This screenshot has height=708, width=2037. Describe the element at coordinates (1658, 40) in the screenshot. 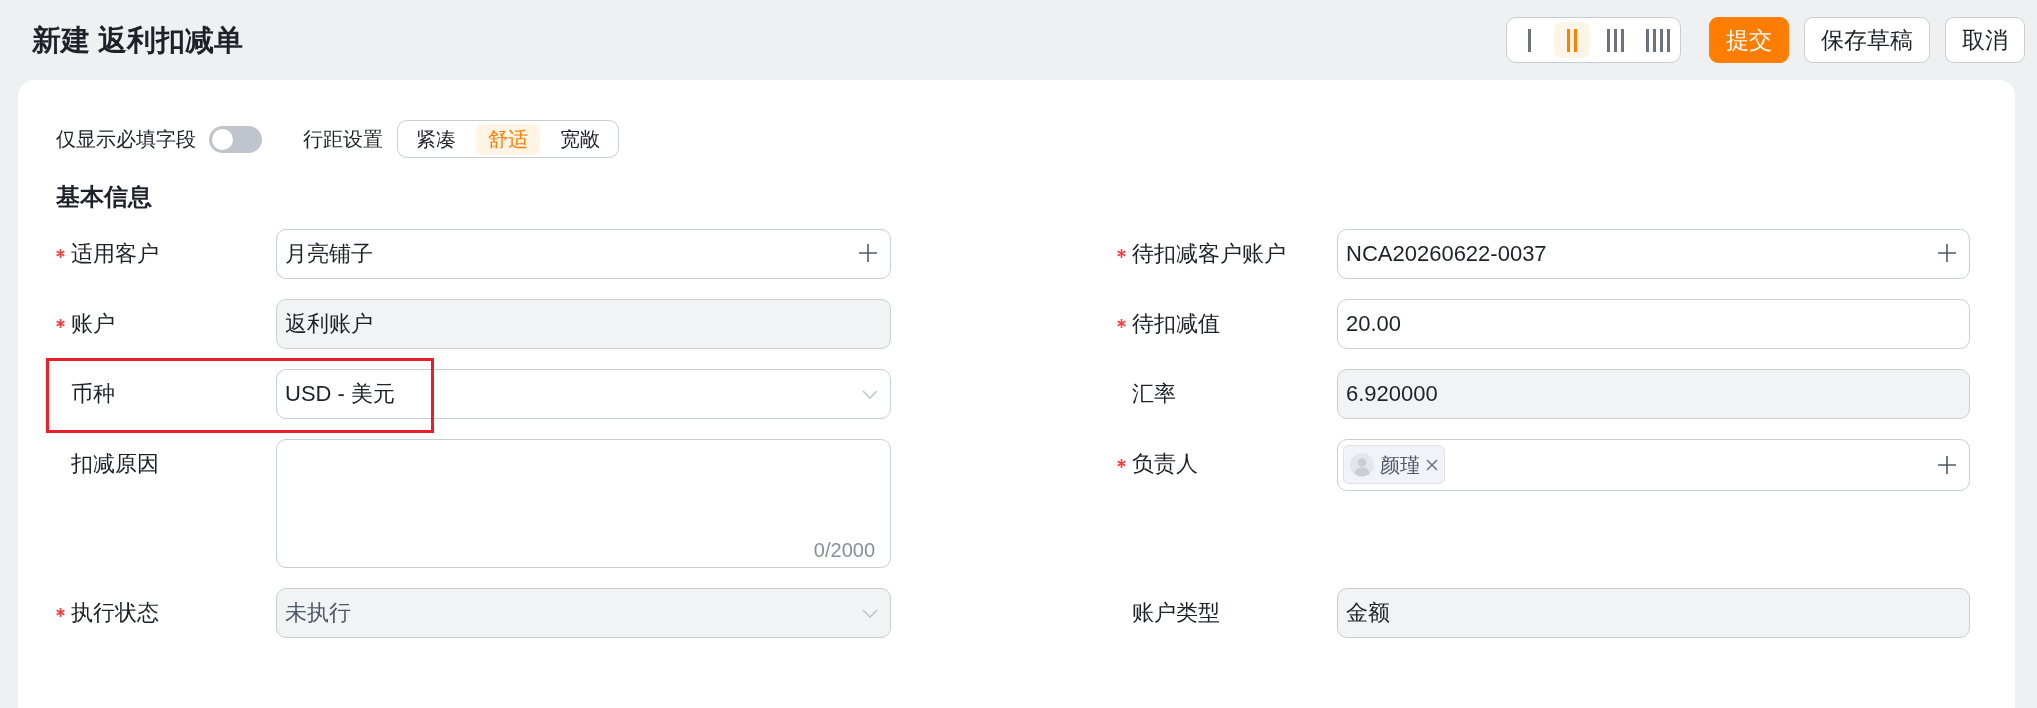

I see `quad-bar-icon` at that location.